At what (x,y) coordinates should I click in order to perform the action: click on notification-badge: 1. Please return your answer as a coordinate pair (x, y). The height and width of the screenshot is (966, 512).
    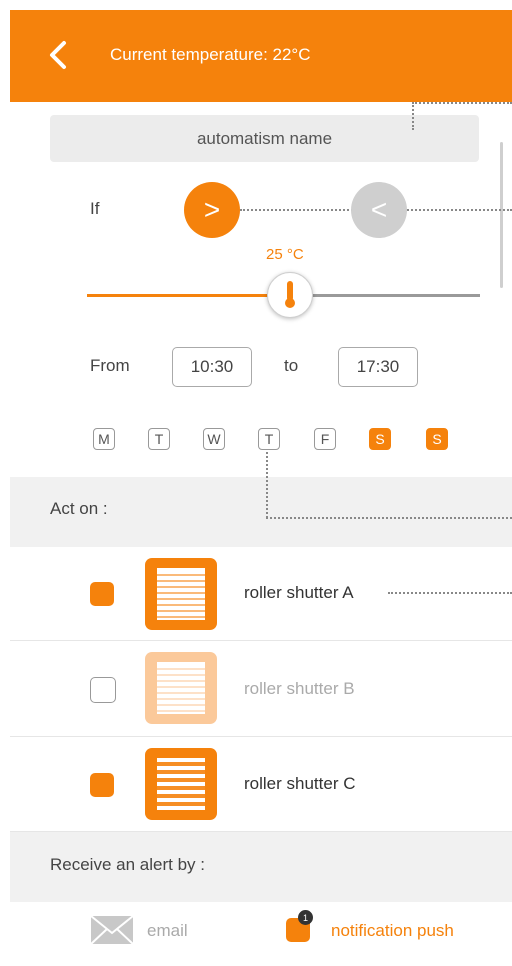
    Looking at the image, I should click on (305, 917).